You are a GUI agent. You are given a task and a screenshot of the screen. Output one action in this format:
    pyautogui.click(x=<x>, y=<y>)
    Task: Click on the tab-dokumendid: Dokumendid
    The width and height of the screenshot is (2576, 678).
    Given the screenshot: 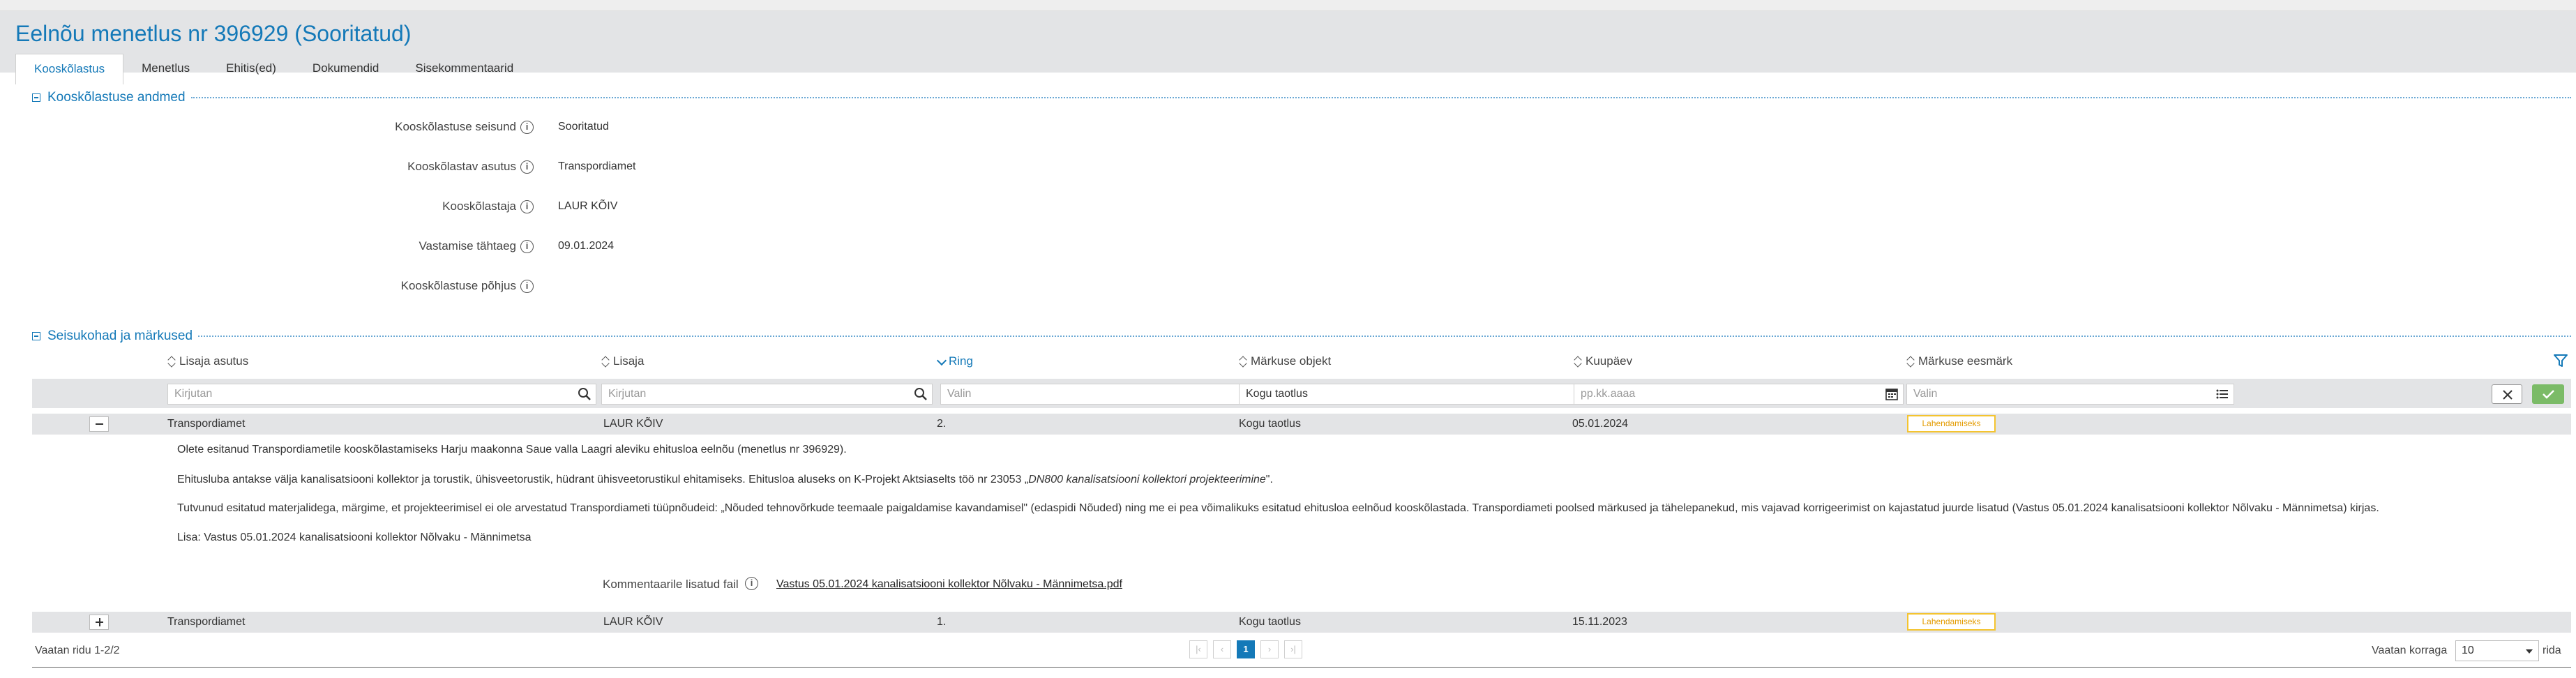 What is the action you would take?
    pyautogui.click(x=345, y=69)
    